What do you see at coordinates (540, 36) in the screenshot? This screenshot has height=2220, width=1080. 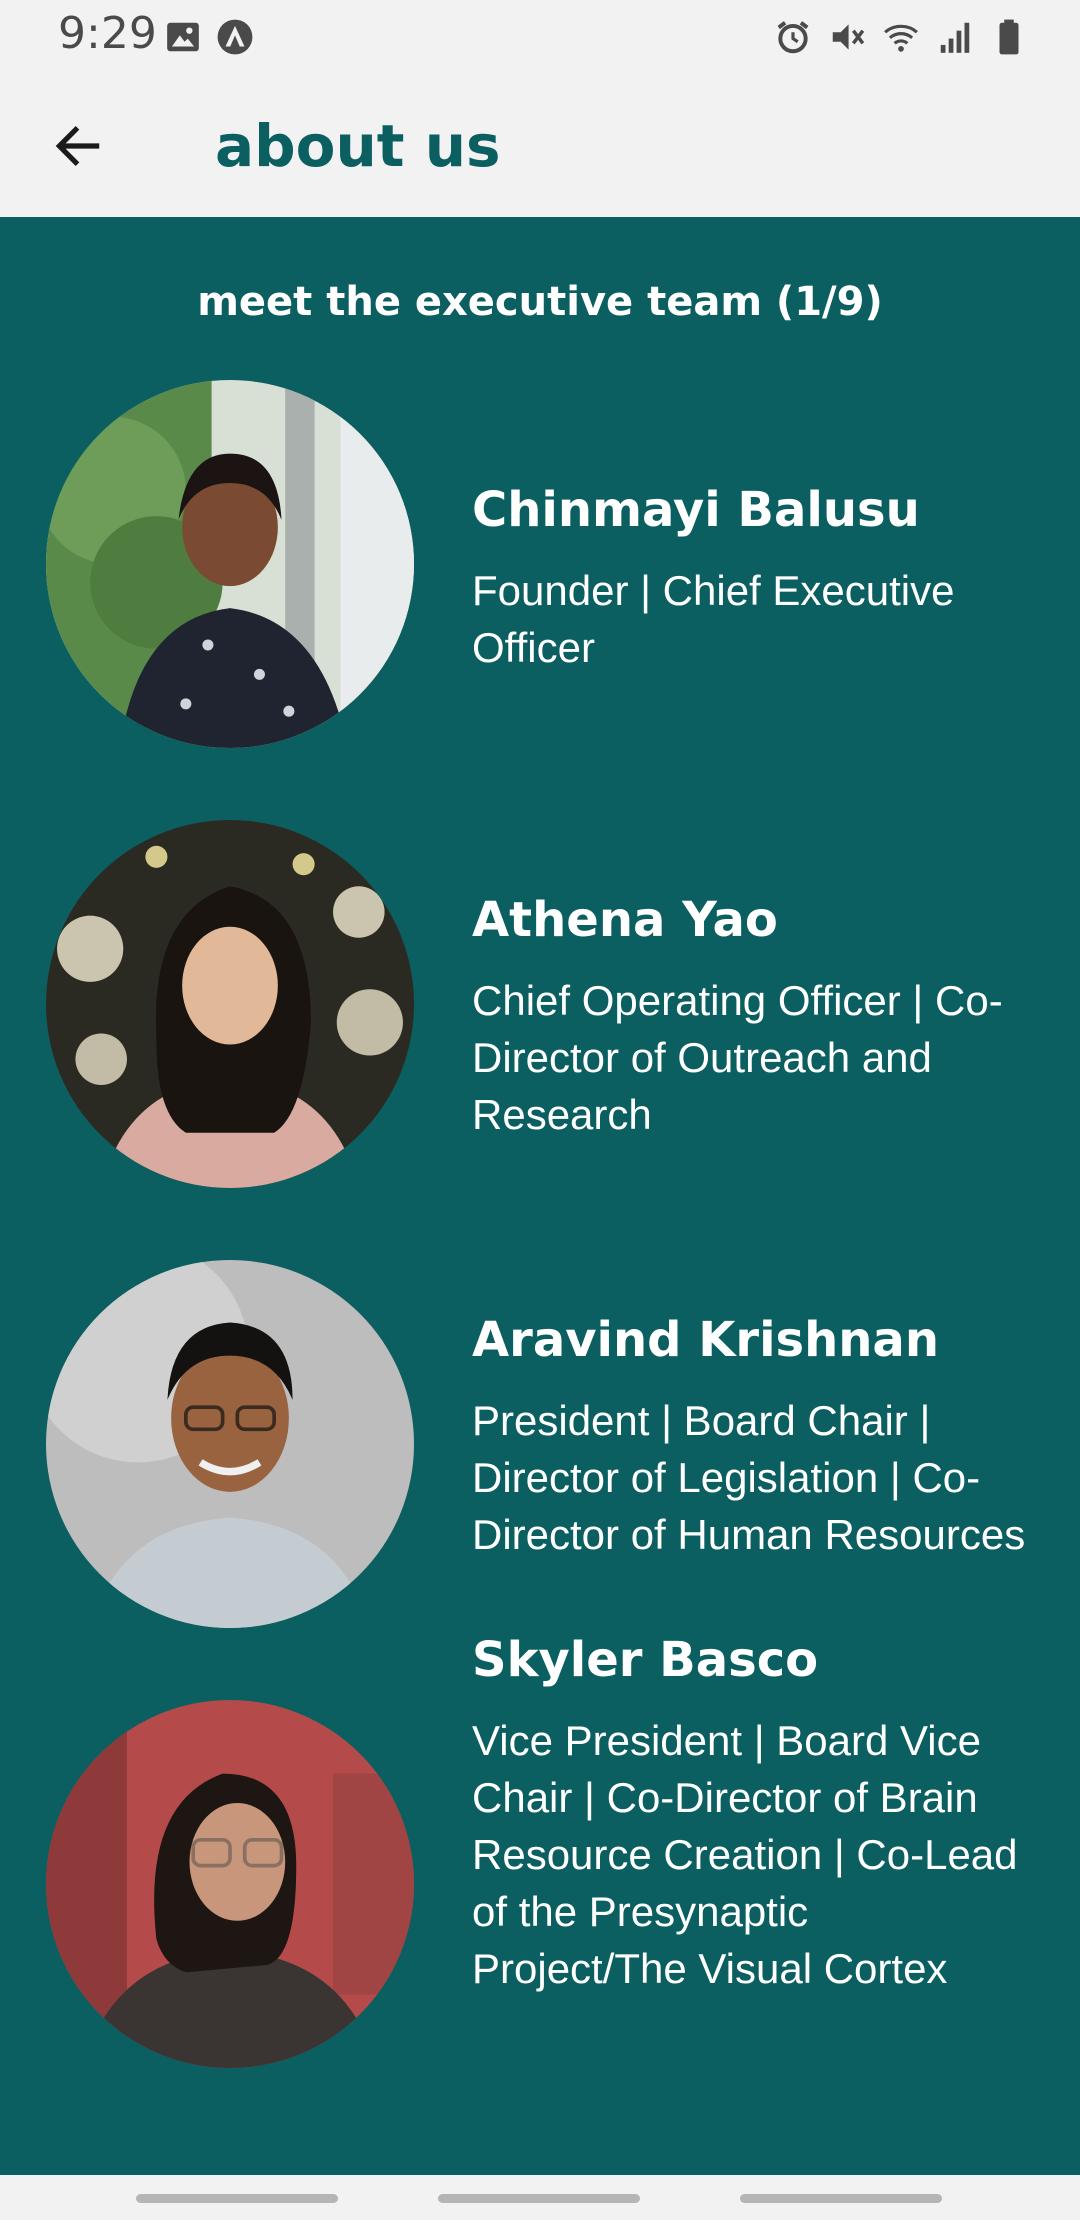 I see `status-bar: 9:29` at bounding box center [540, 36].